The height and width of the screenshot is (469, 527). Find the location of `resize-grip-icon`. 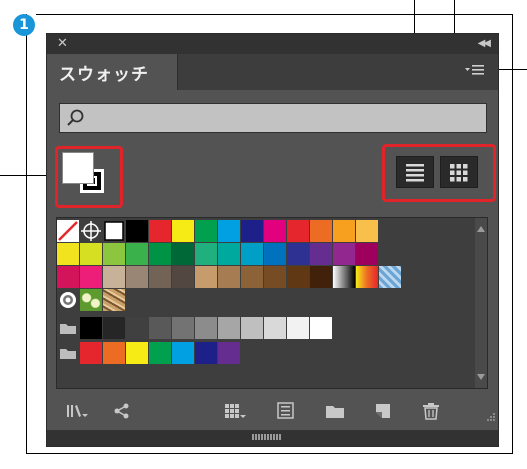

resize-grip-icon is located at coordinates (490, 418).